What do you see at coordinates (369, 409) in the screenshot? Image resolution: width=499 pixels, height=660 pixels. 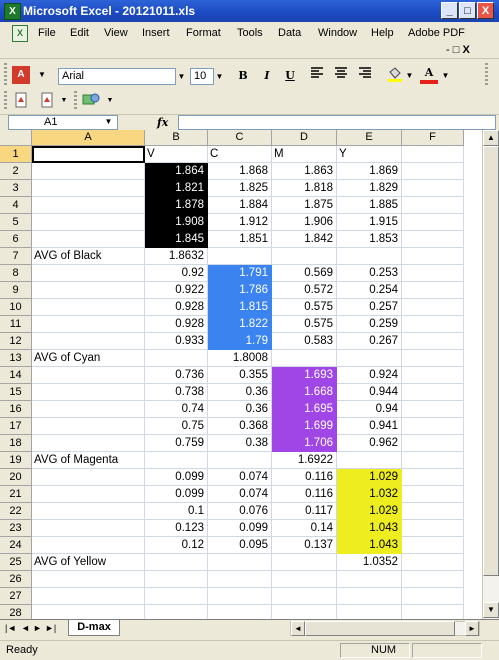 I see `cell-e16: 0.94` at bounding box center [369, 409].